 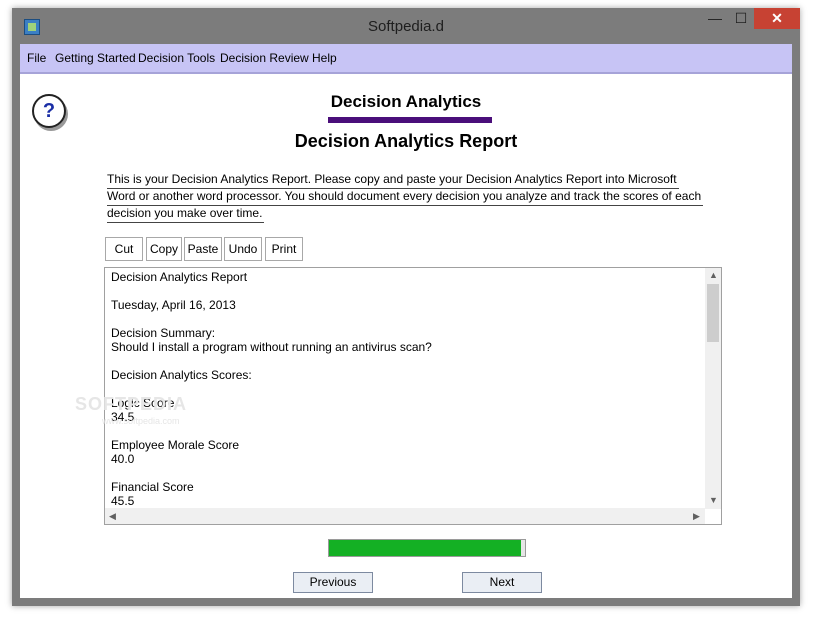 What do you see at coordinates (164, 249) in the screenshot?
I see `copy-button: Copy` at bounding box center [164, 249].